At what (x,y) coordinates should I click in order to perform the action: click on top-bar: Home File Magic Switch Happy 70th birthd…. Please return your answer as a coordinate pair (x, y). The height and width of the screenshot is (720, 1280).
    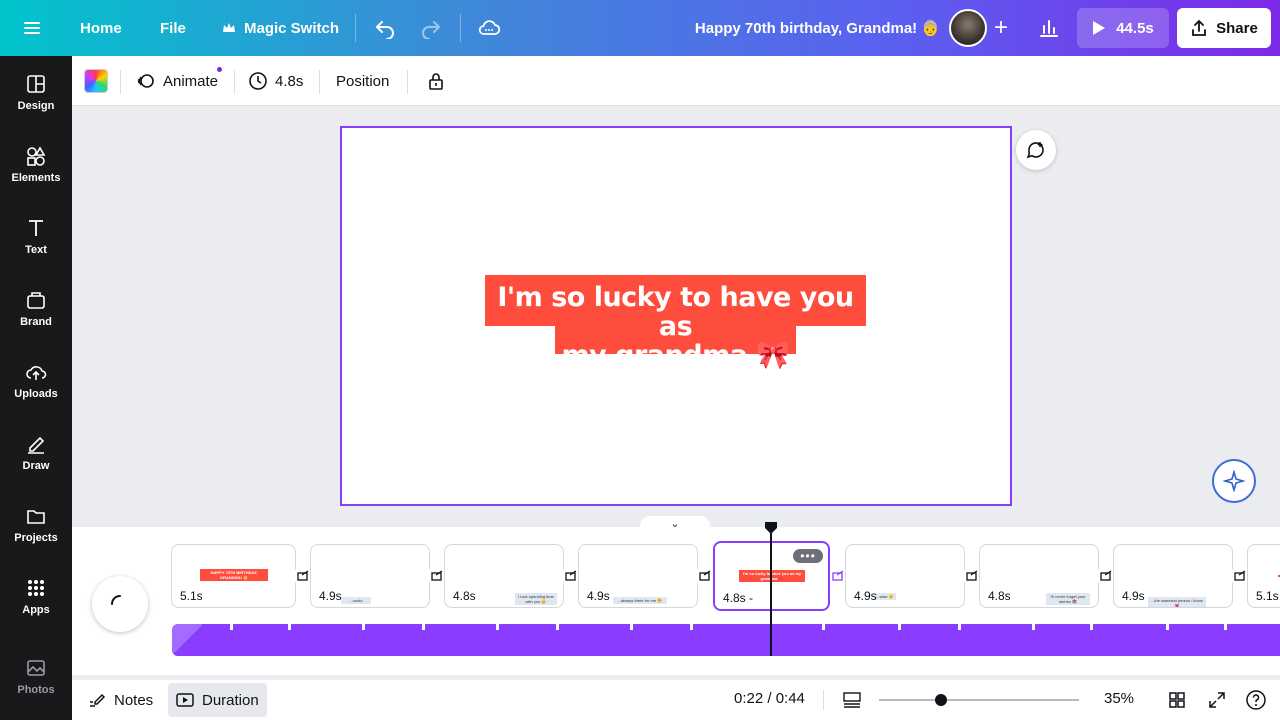
    Looking at the image, I should click on (640, 28).